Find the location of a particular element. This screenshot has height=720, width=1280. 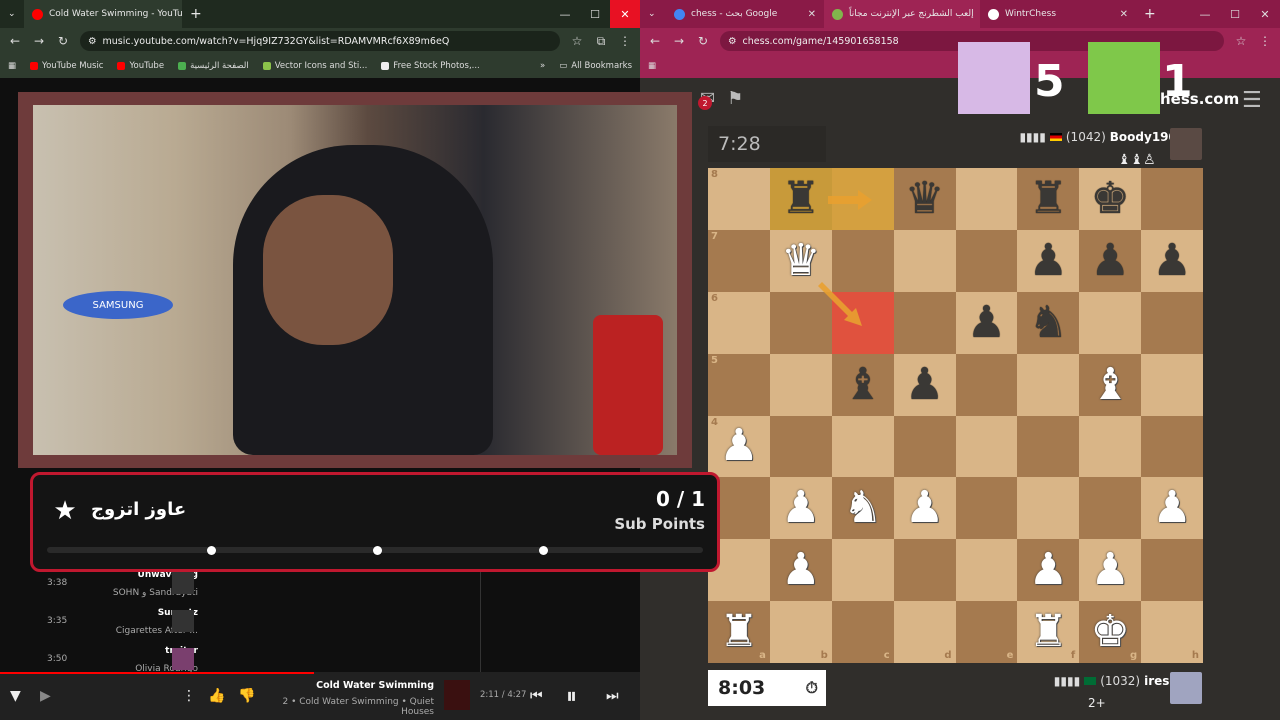

chess-logo: hess.com is located at coordinates (1199, 99).